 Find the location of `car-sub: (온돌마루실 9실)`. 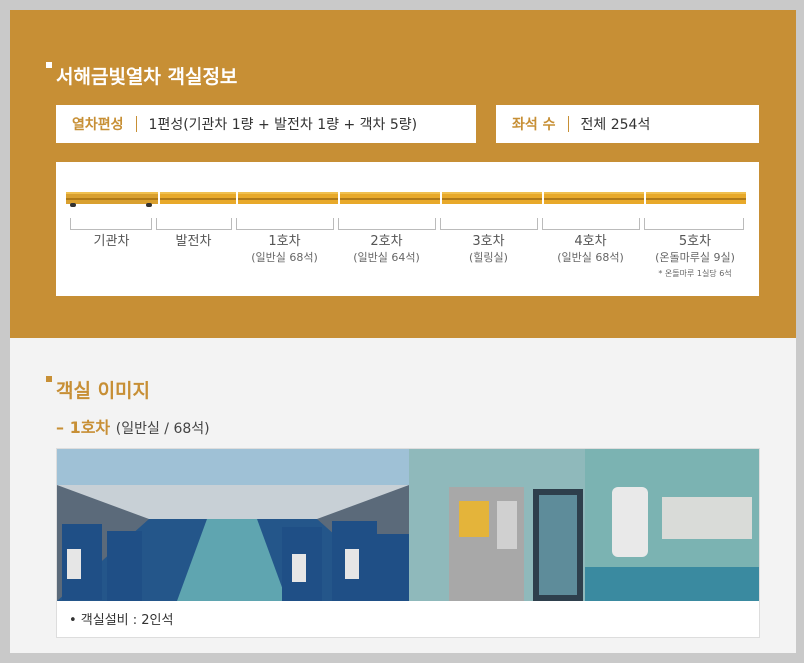

car-sub: (온돌마루실 9실) is located at coordinates (695, 257).